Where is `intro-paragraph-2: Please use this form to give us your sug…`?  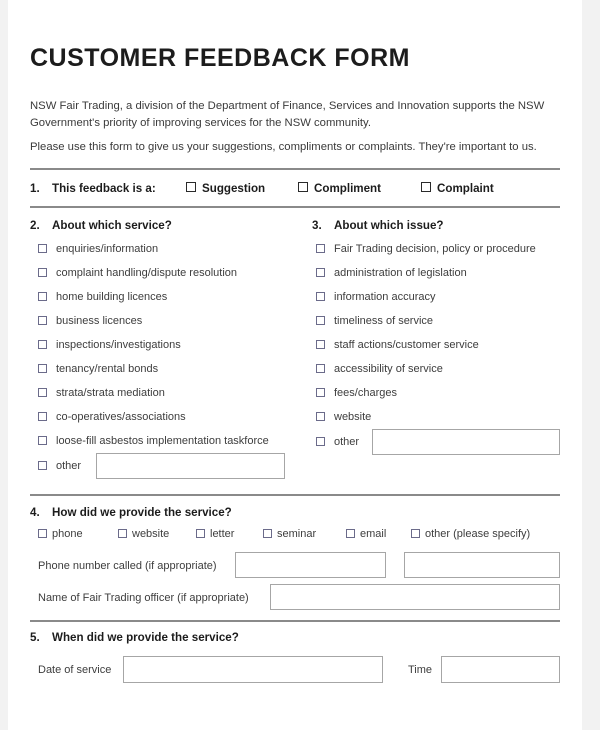 intro-paragraph-2: Please use this form to give us your sug… is located at coordinates (283, 147).